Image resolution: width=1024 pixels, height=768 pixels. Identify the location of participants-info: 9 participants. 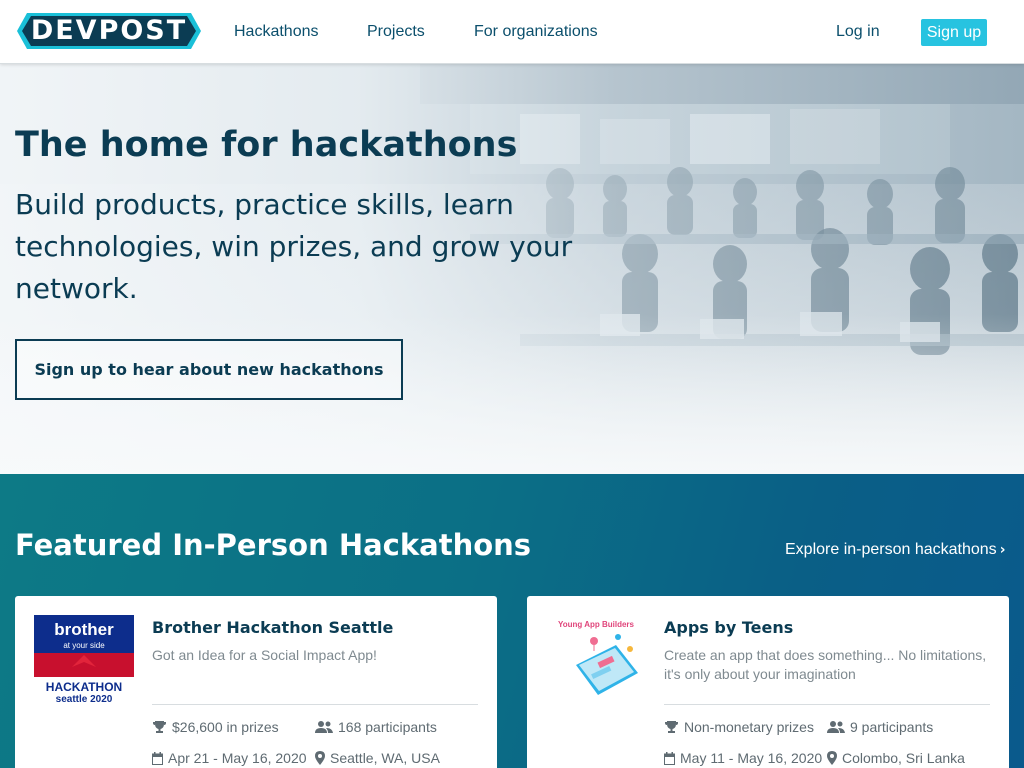
(880, 727).